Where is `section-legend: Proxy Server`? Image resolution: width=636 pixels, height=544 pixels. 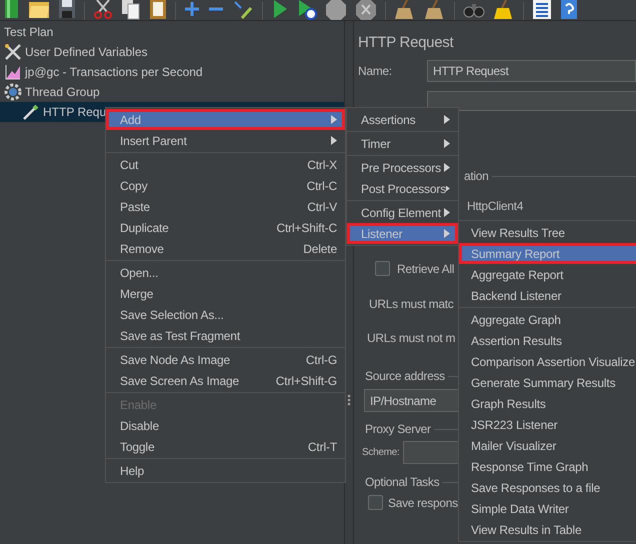 section-legend: Proxy Server is located at coordinates (398, 429).